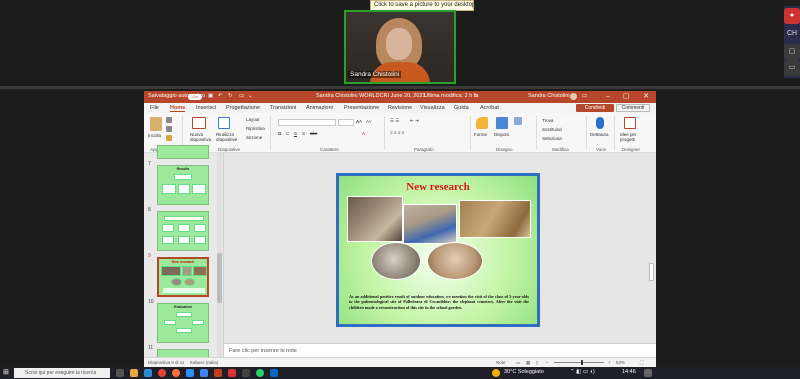 The width and height of the screenshot is (800, 379). I want to click on quick-styles-icon, so click(518, 121).